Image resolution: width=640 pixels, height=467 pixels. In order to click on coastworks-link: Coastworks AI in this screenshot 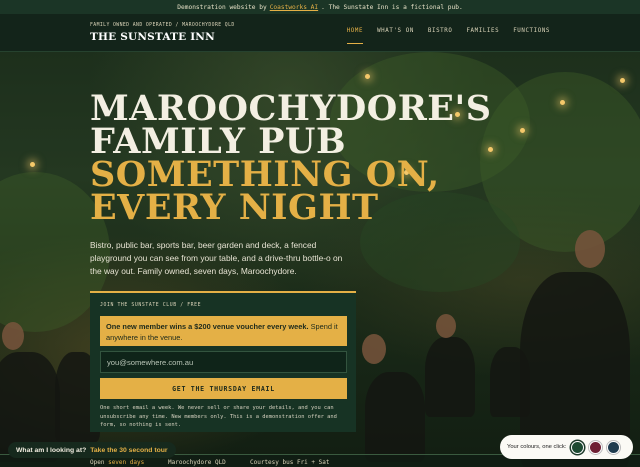, I will do `click(294, 7)`.